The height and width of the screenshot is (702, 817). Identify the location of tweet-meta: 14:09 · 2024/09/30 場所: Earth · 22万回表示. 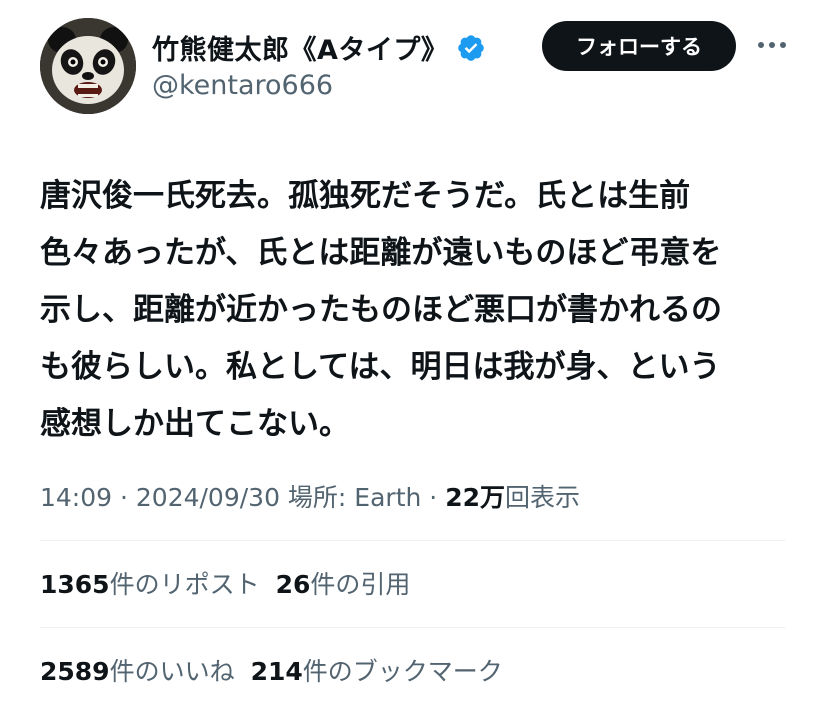
(310, 496).